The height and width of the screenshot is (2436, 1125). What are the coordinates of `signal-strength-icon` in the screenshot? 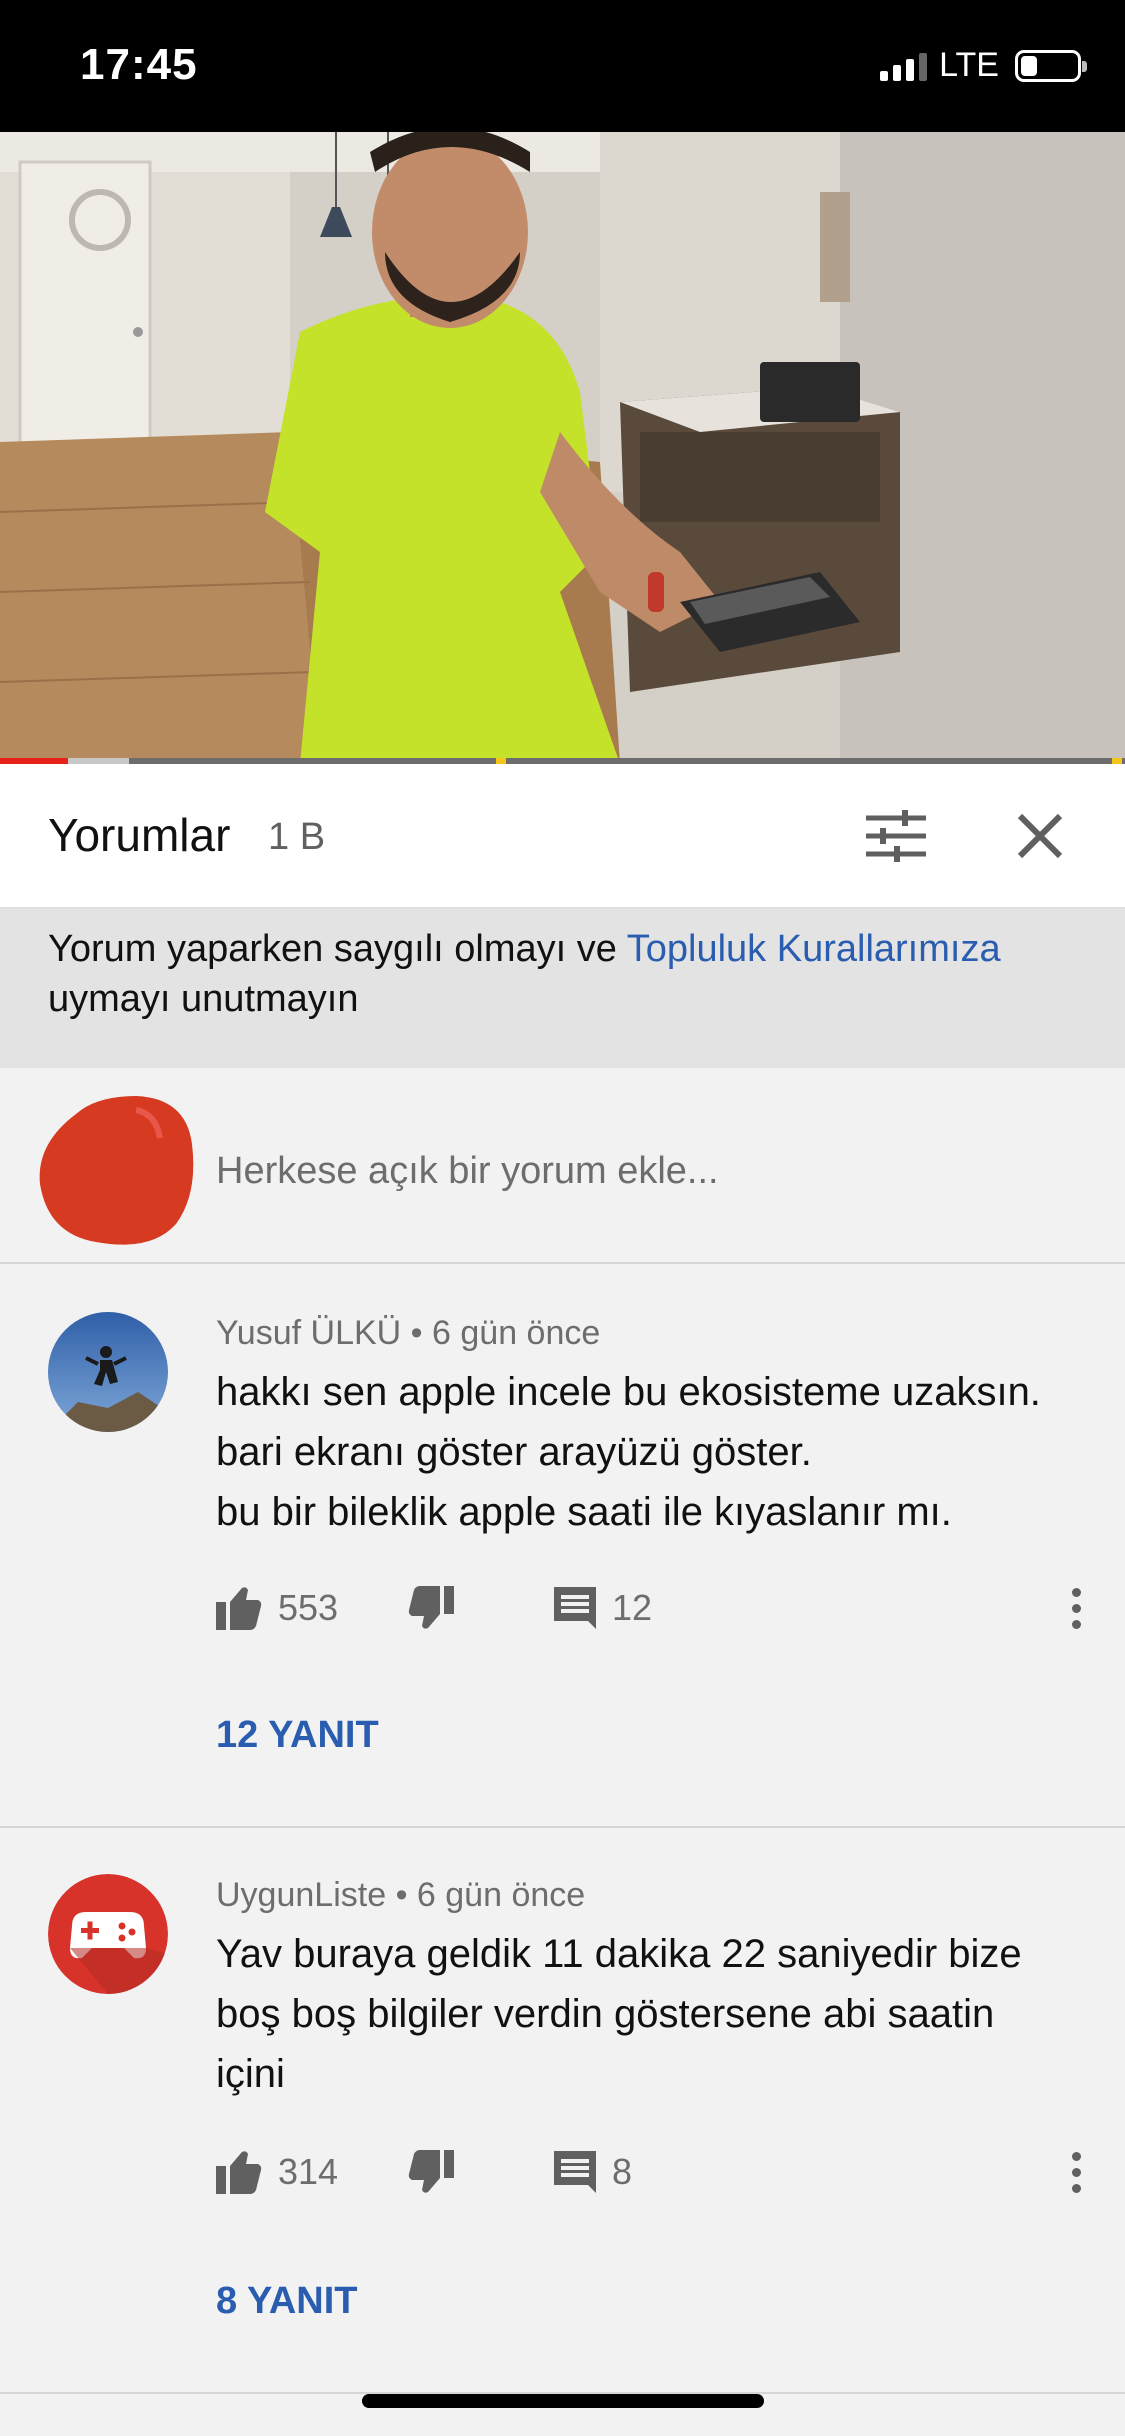 It's located at (904, 66).